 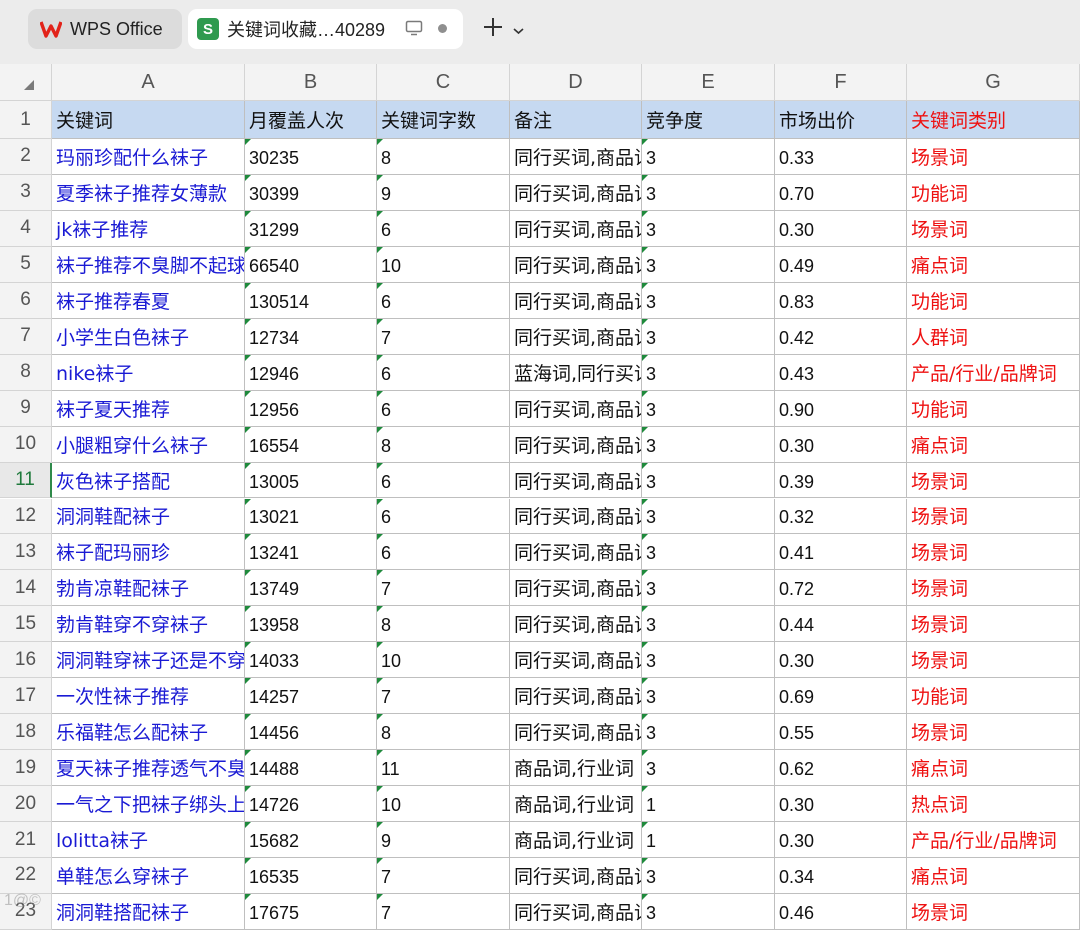 What do you see at coordinates (311, 588) in the screenshot?
I see `cell-b14: 13749` at bounding box center [311, 588].